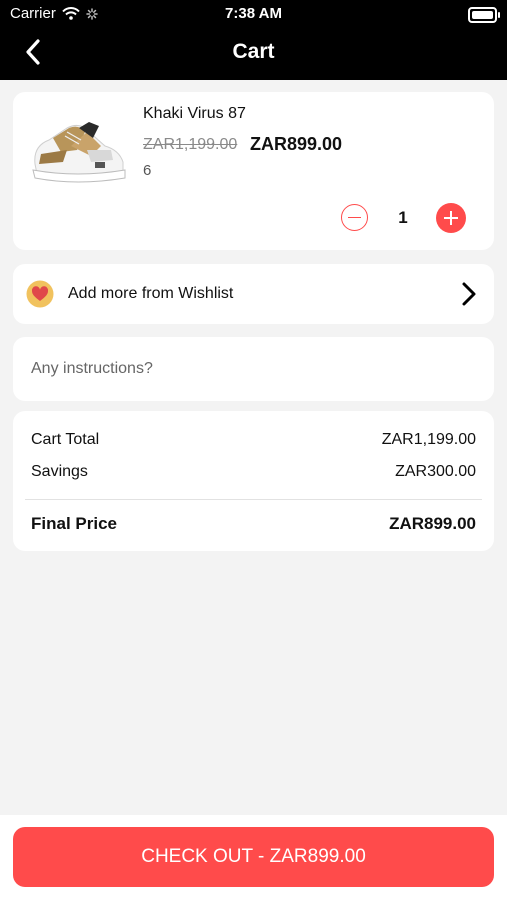  I want to click on summary-divider, so click(253, 499).